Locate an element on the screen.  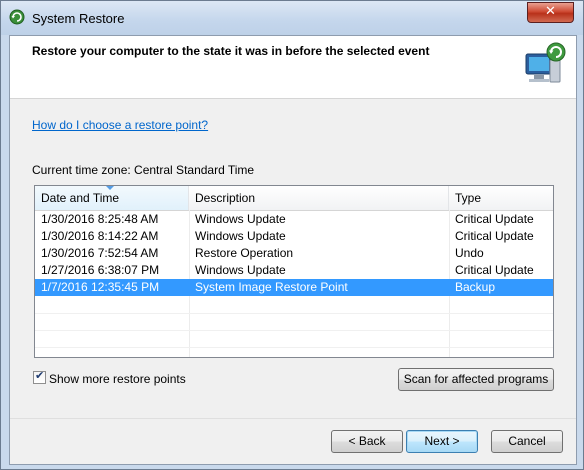
list-header: Date and Time Description Type is located at coordinates (294, 198).